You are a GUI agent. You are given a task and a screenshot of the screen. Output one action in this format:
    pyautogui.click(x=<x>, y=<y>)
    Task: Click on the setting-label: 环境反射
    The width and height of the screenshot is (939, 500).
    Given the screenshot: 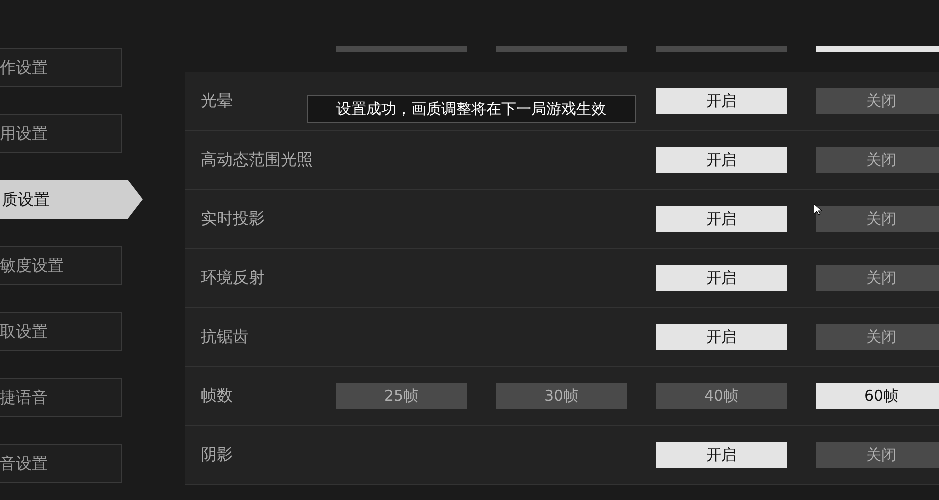 What is the action you would take?
    pyautogui.click(x=233, y=278)
    